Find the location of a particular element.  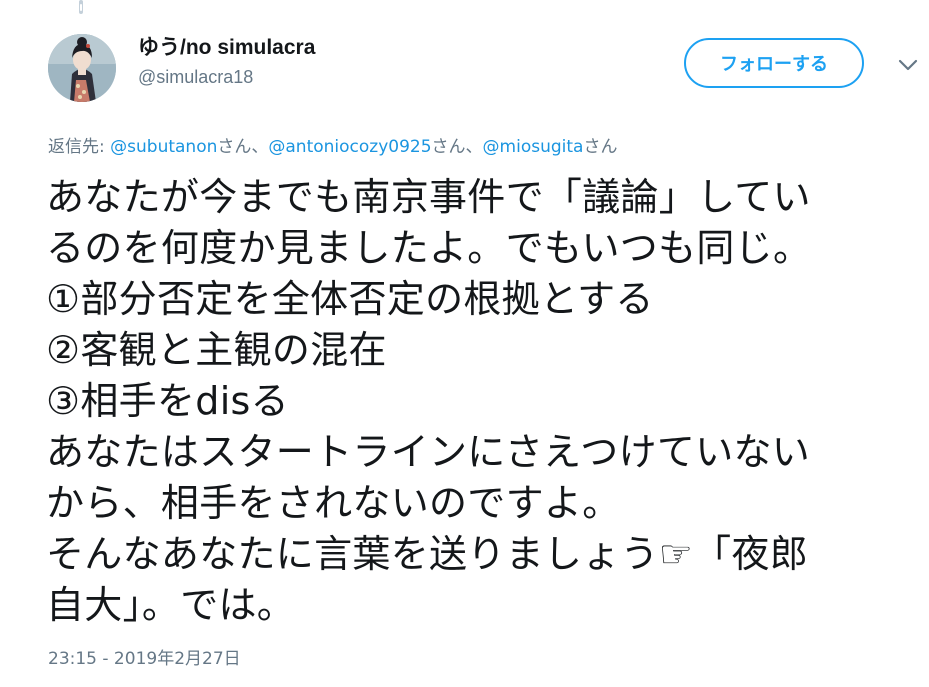

avatar-illustration is located at coordinates (82, 68).